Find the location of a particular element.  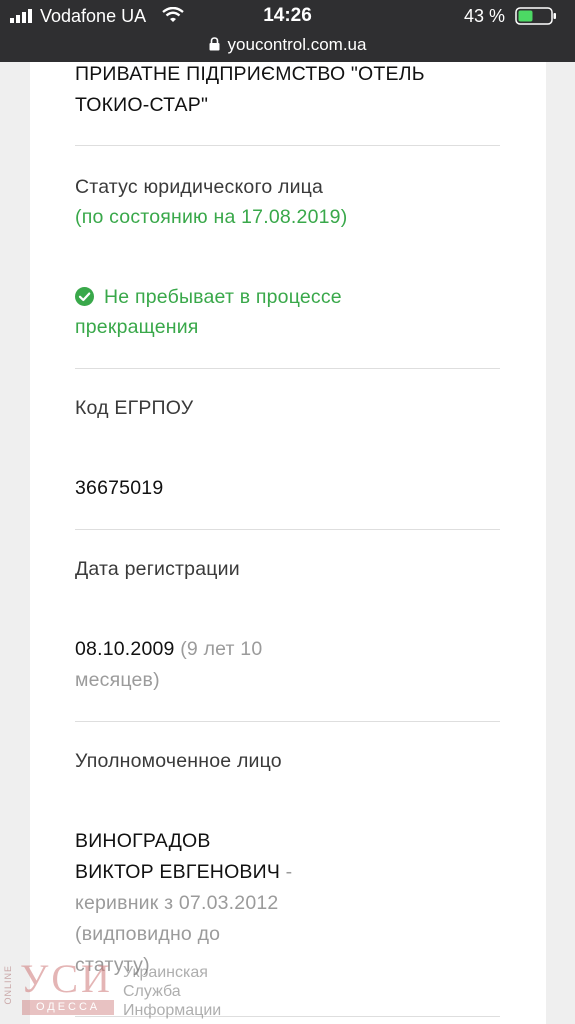

edrpou-value: 36675019 is located at coordinates (119, 488).